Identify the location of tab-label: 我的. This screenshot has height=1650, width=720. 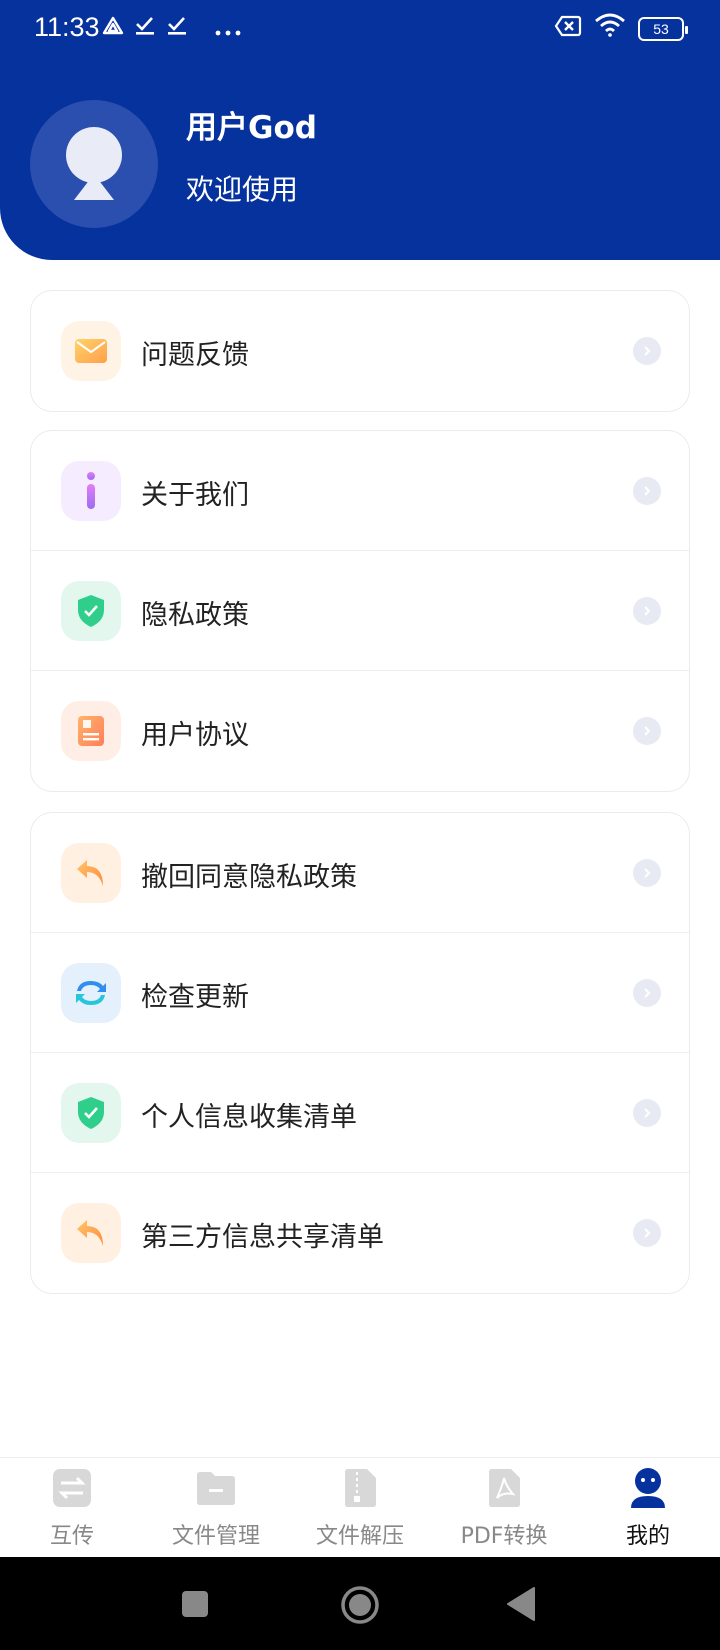
(647, 1536).